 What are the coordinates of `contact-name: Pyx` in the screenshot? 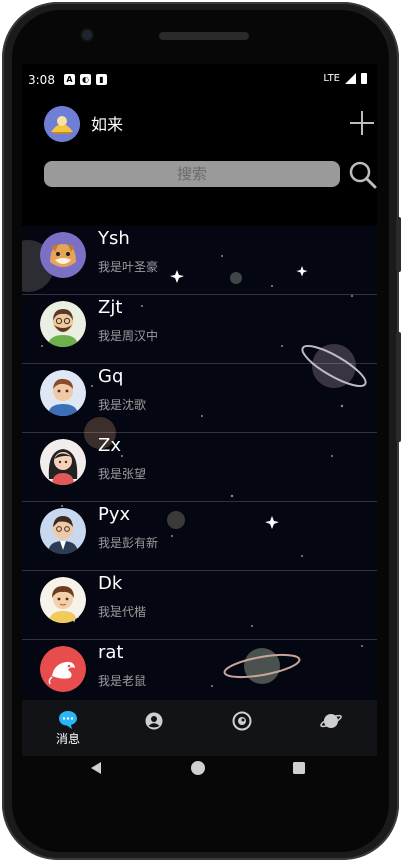 It's located at (114, 514).